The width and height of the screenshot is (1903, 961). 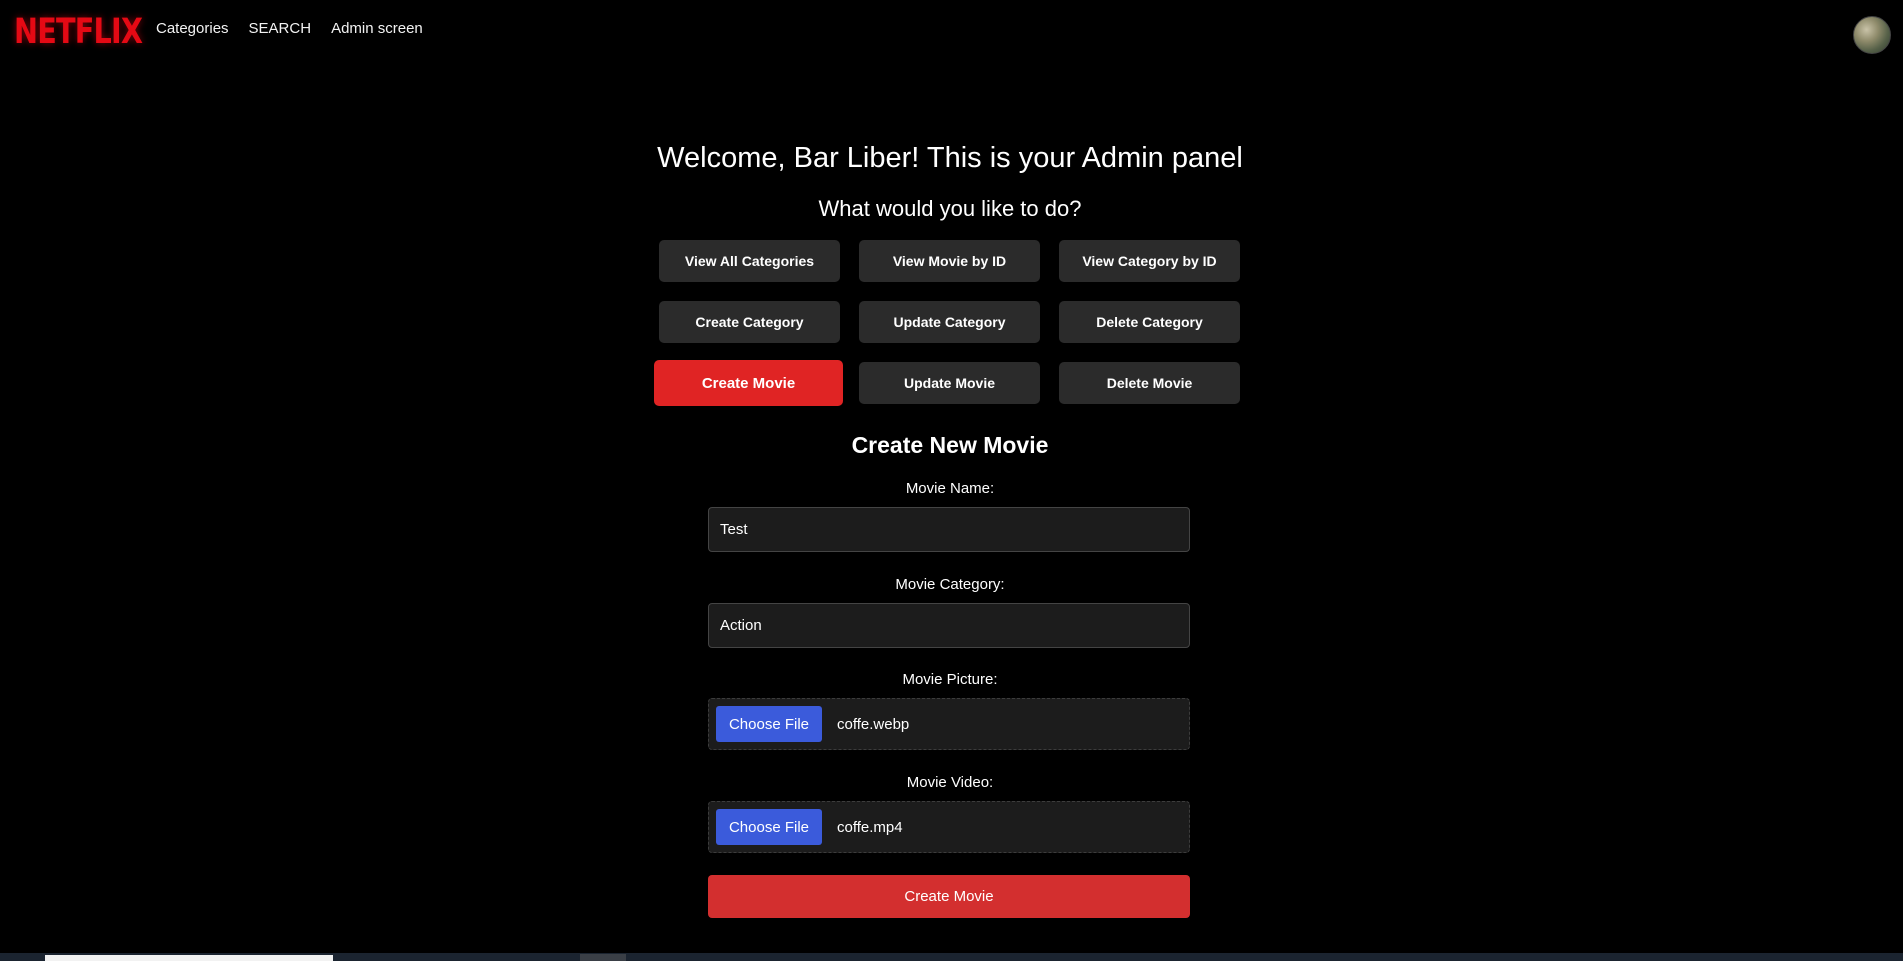 What do you see at coordinates (950, 445) in the screenshot?
I see `form-title: Create New Movie` at bounding box center [950, 445].